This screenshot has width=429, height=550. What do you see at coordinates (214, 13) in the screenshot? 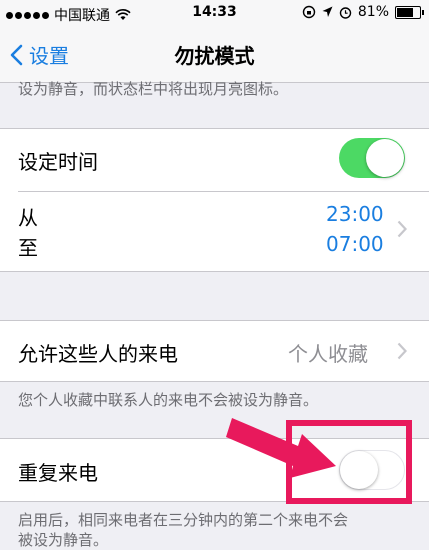
I see `status-bar: 中国联通 14:33 81%` at bounding box center [214, 13].